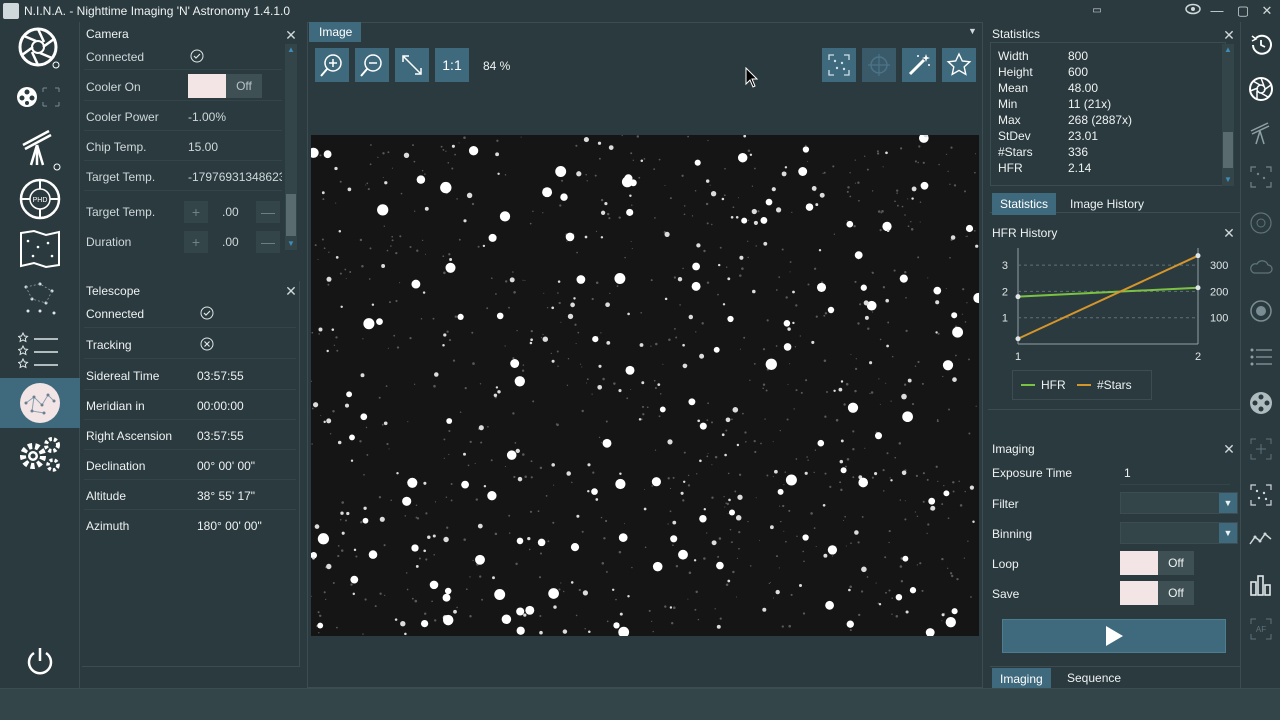  I want to click on target-temp-decrease-button: —, so click(268, 212).